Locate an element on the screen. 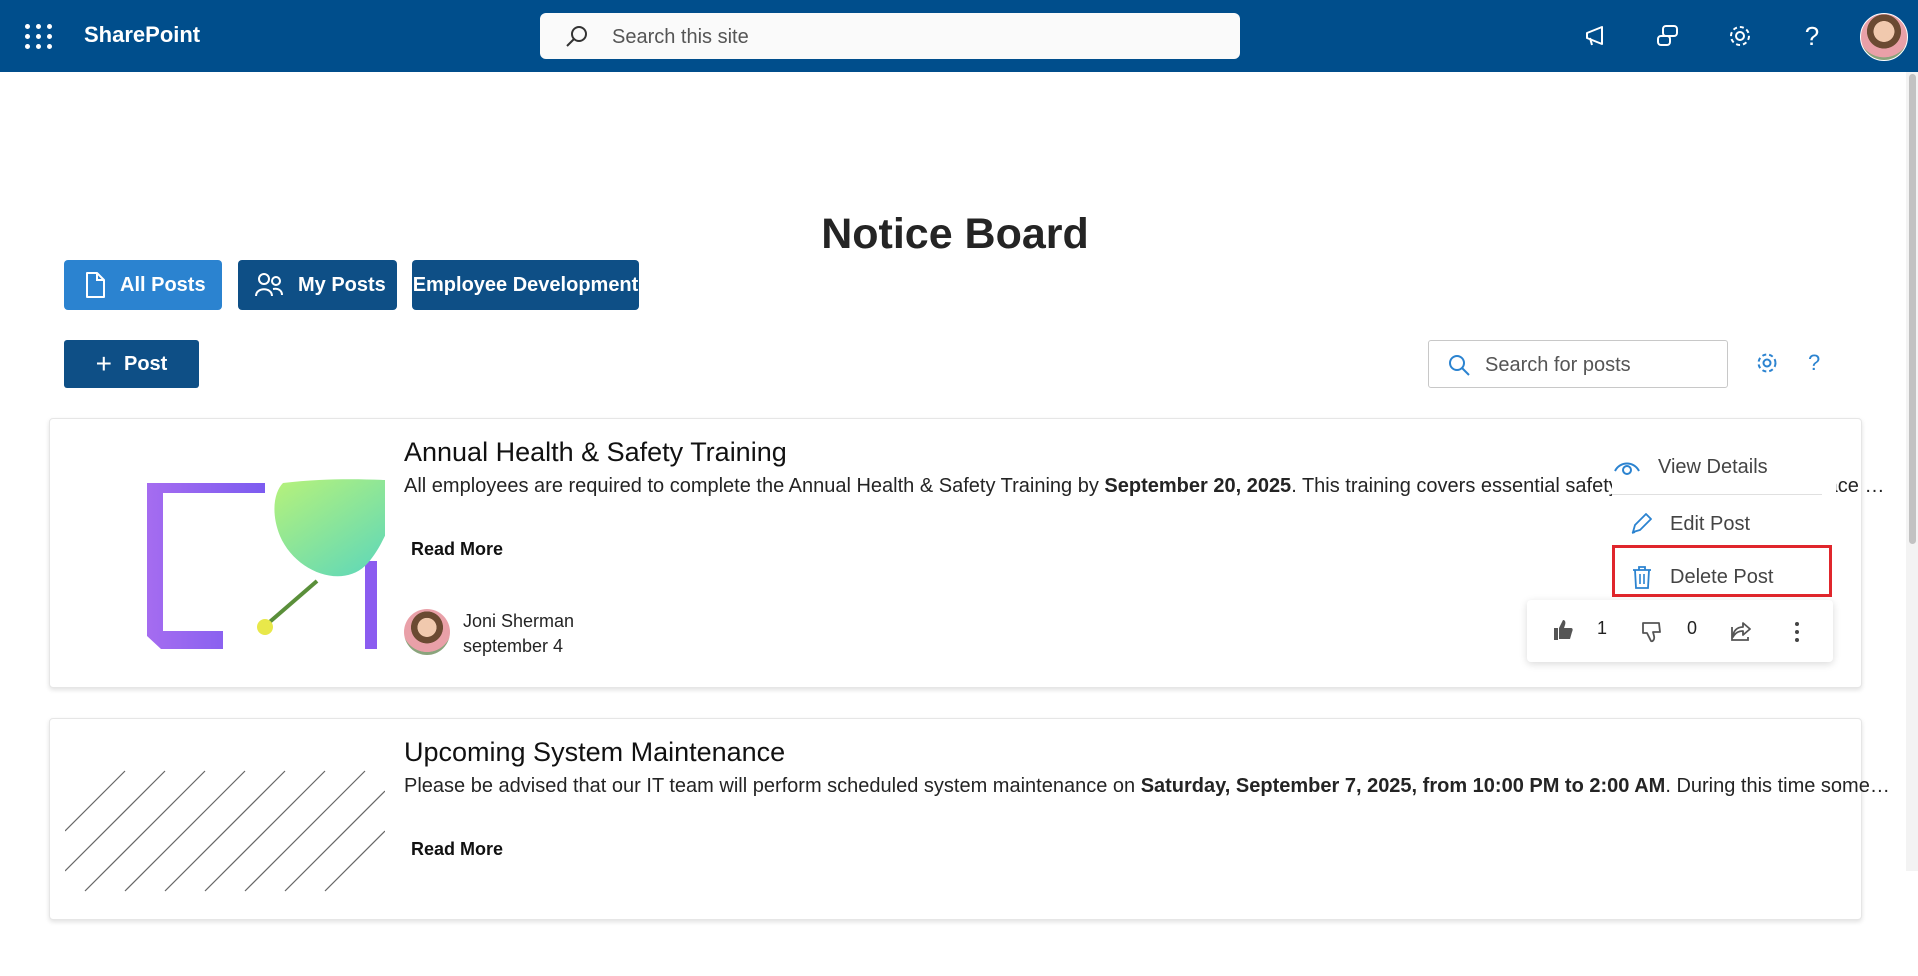 This screenshot has width=1918, height=976. new-post-button: + Post is located at coordinates (131, 364).